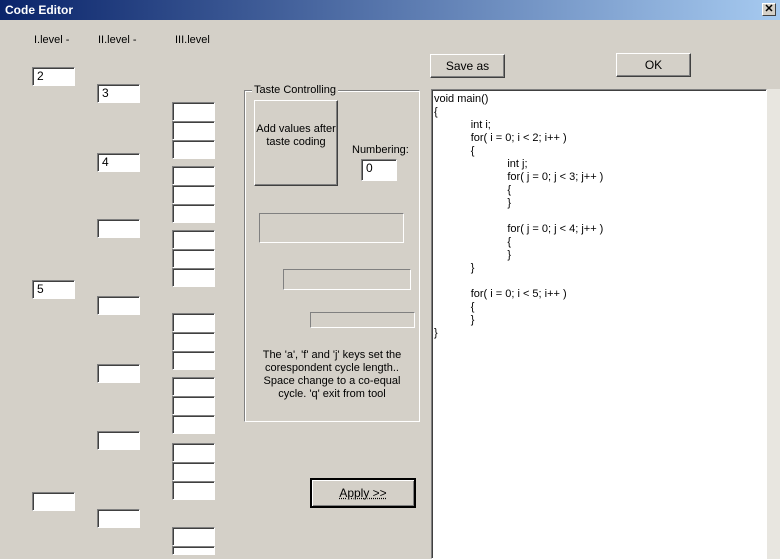 This screenshot has height=559, width=780. Describe the element at coordinates (296, 143) in the screenshot. I see `add-values-button: Add values after taste coding` at that location.